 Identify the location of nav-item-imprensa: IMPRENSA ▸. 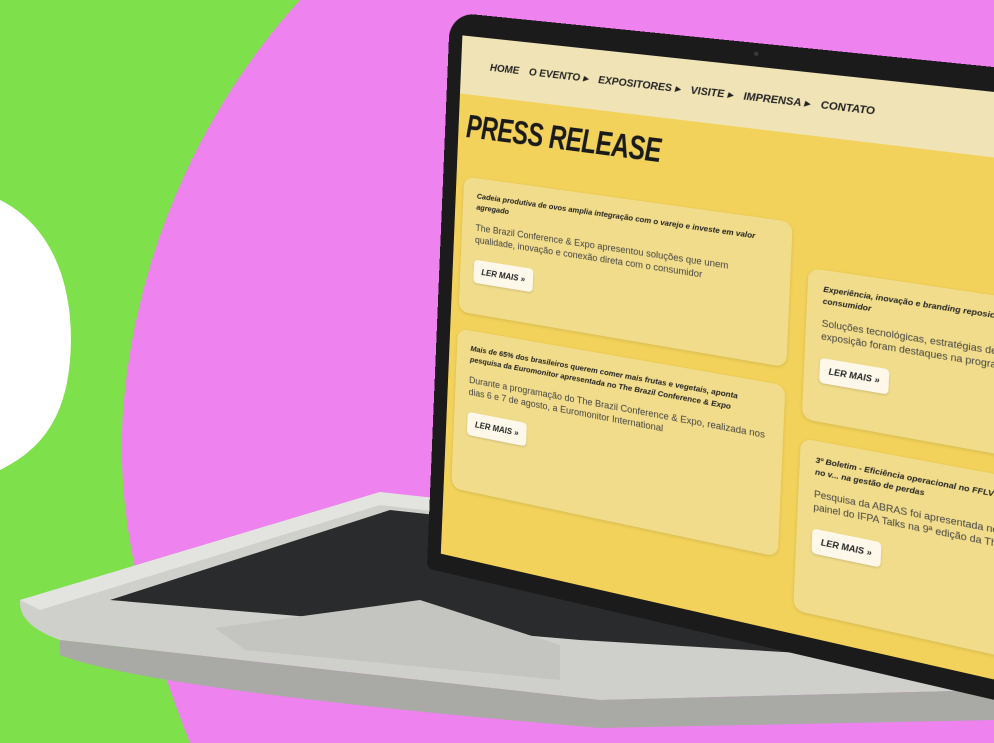
(776, 100).